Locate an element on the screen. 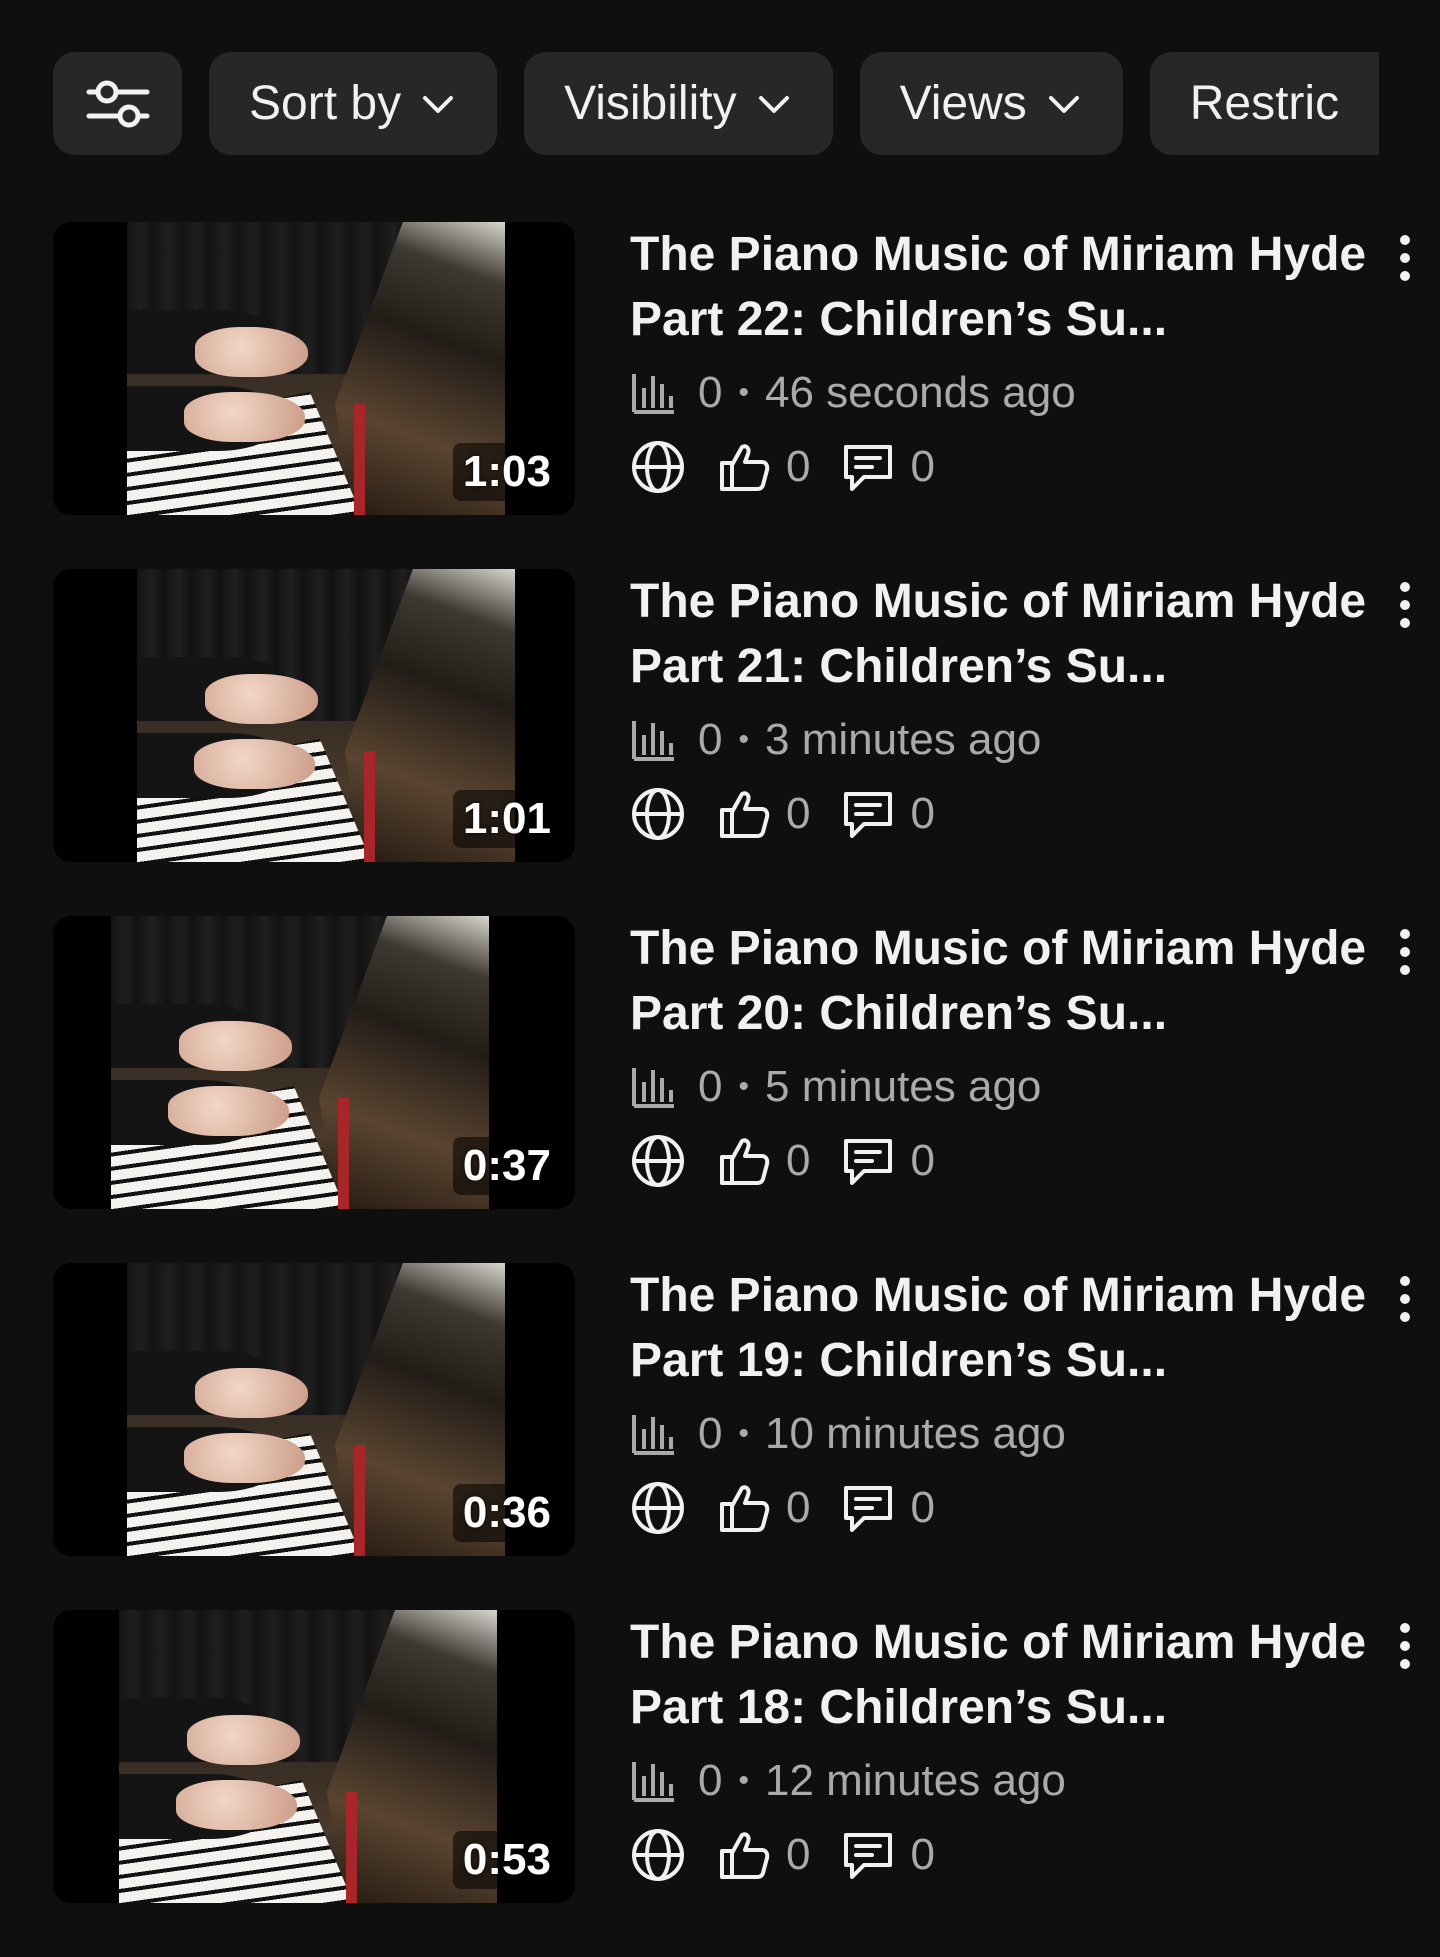  chip-label: Restric is located at coordinates (1264, 103).